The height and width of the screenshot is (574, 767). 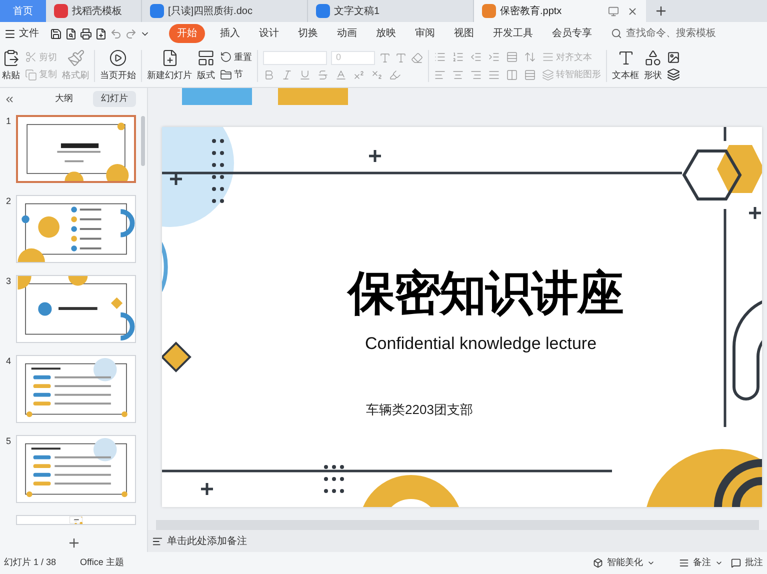 I want to click on underline-icon, so click(x=305, y=75).